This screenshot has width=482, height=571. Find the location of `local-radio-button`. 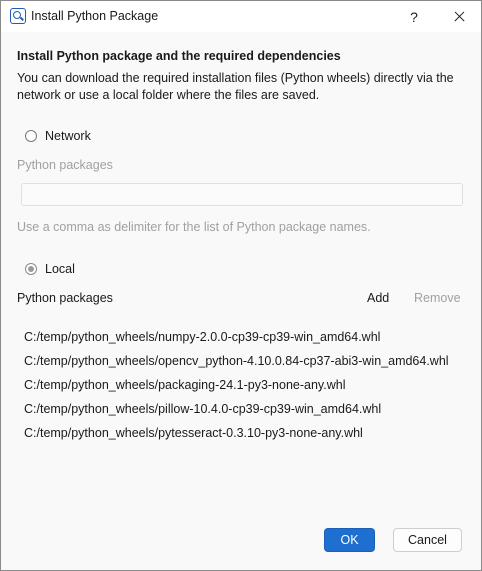

local-radio-button is located at coordinates (31, 269).